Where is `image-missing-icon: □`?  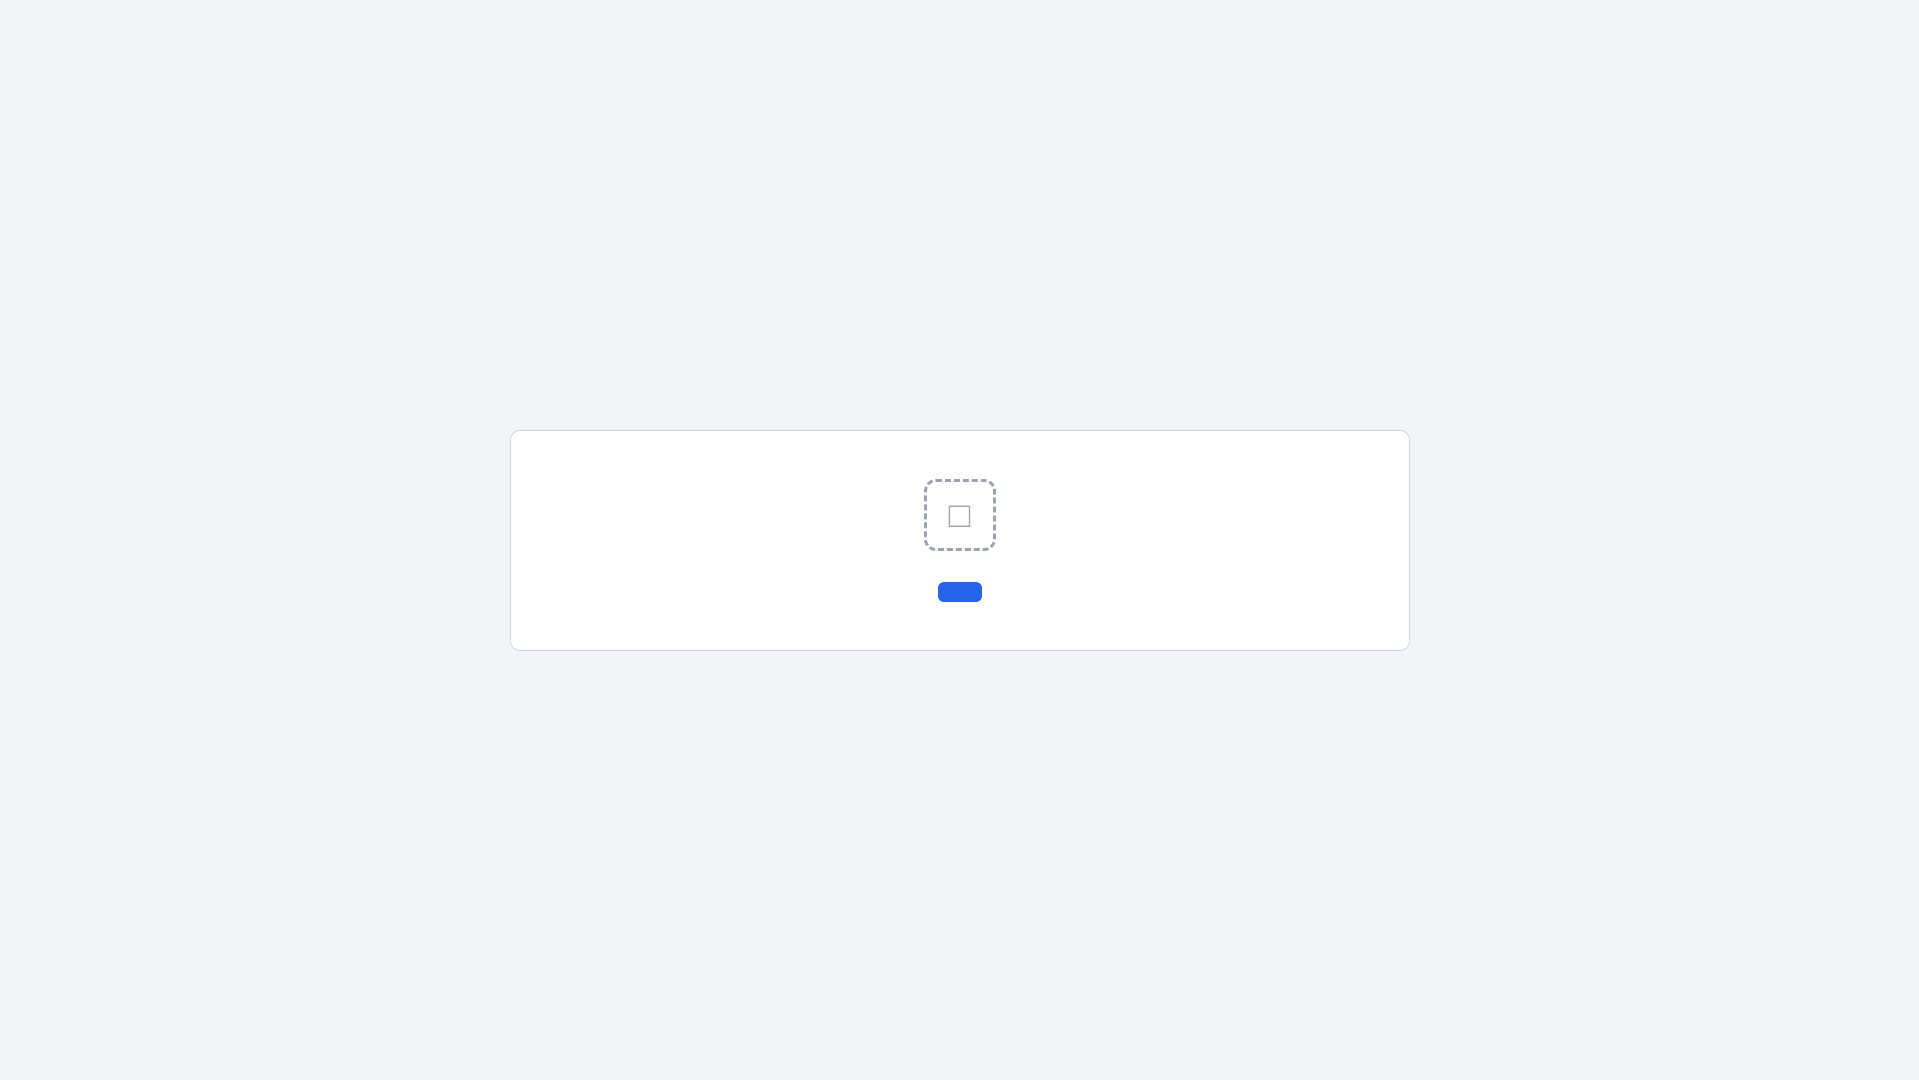
image-missing-icon: □ is located at coordinates (959, 514).